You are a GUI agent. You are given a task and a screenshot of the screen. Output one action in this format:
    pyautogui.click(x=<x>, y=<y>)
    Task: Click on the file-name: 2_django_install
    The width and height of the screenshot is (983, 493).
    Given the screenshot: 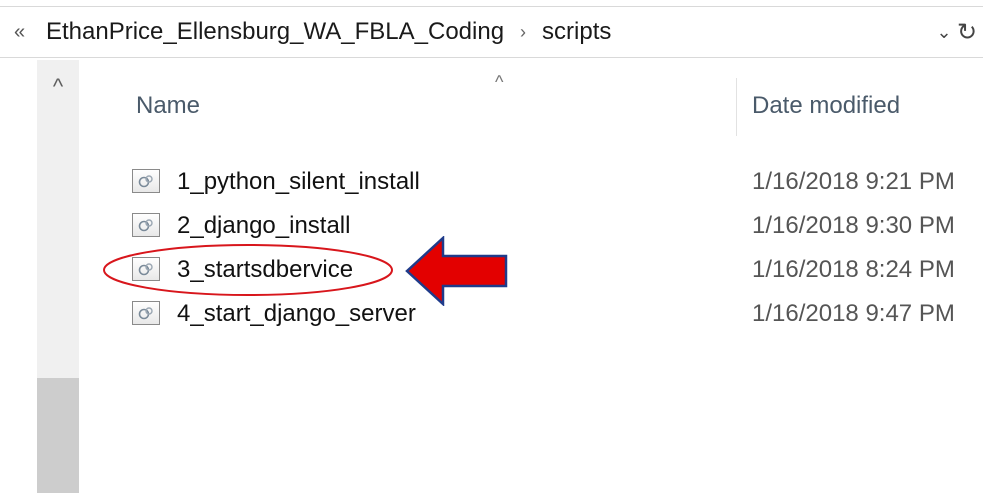 What is the action you would take?
    pyautogui.click(x=263, y=226)
    